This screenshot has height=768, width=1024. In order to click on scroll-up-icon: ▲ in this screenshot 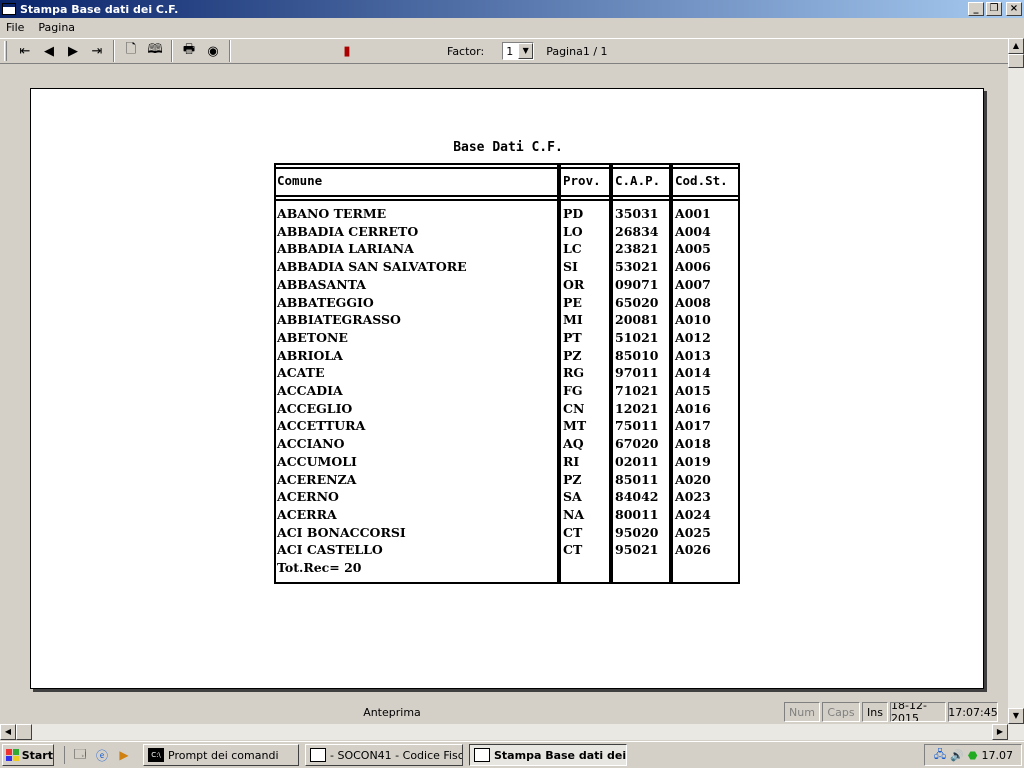, I will do `click(1016, 46)`.